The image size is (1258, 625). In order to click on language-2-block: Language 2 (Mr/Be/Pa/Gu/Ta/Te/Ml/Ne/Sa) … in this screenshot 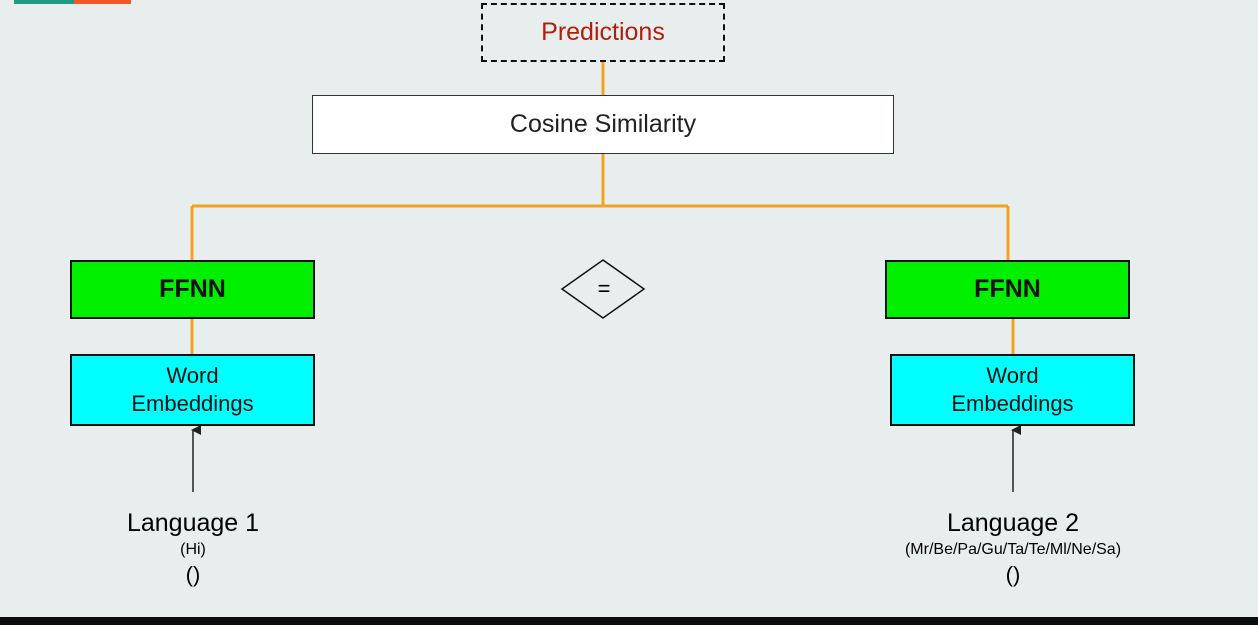, I will do `click(1013, 548)`.